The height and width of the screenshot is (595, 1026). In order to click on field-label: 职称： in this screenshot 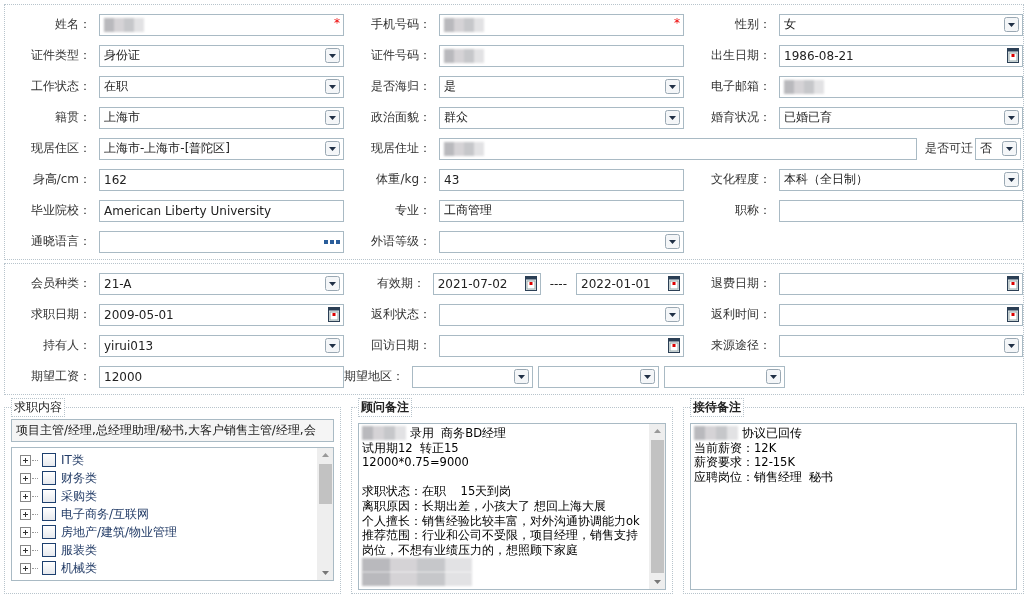, I will do `click(752, 210)`.